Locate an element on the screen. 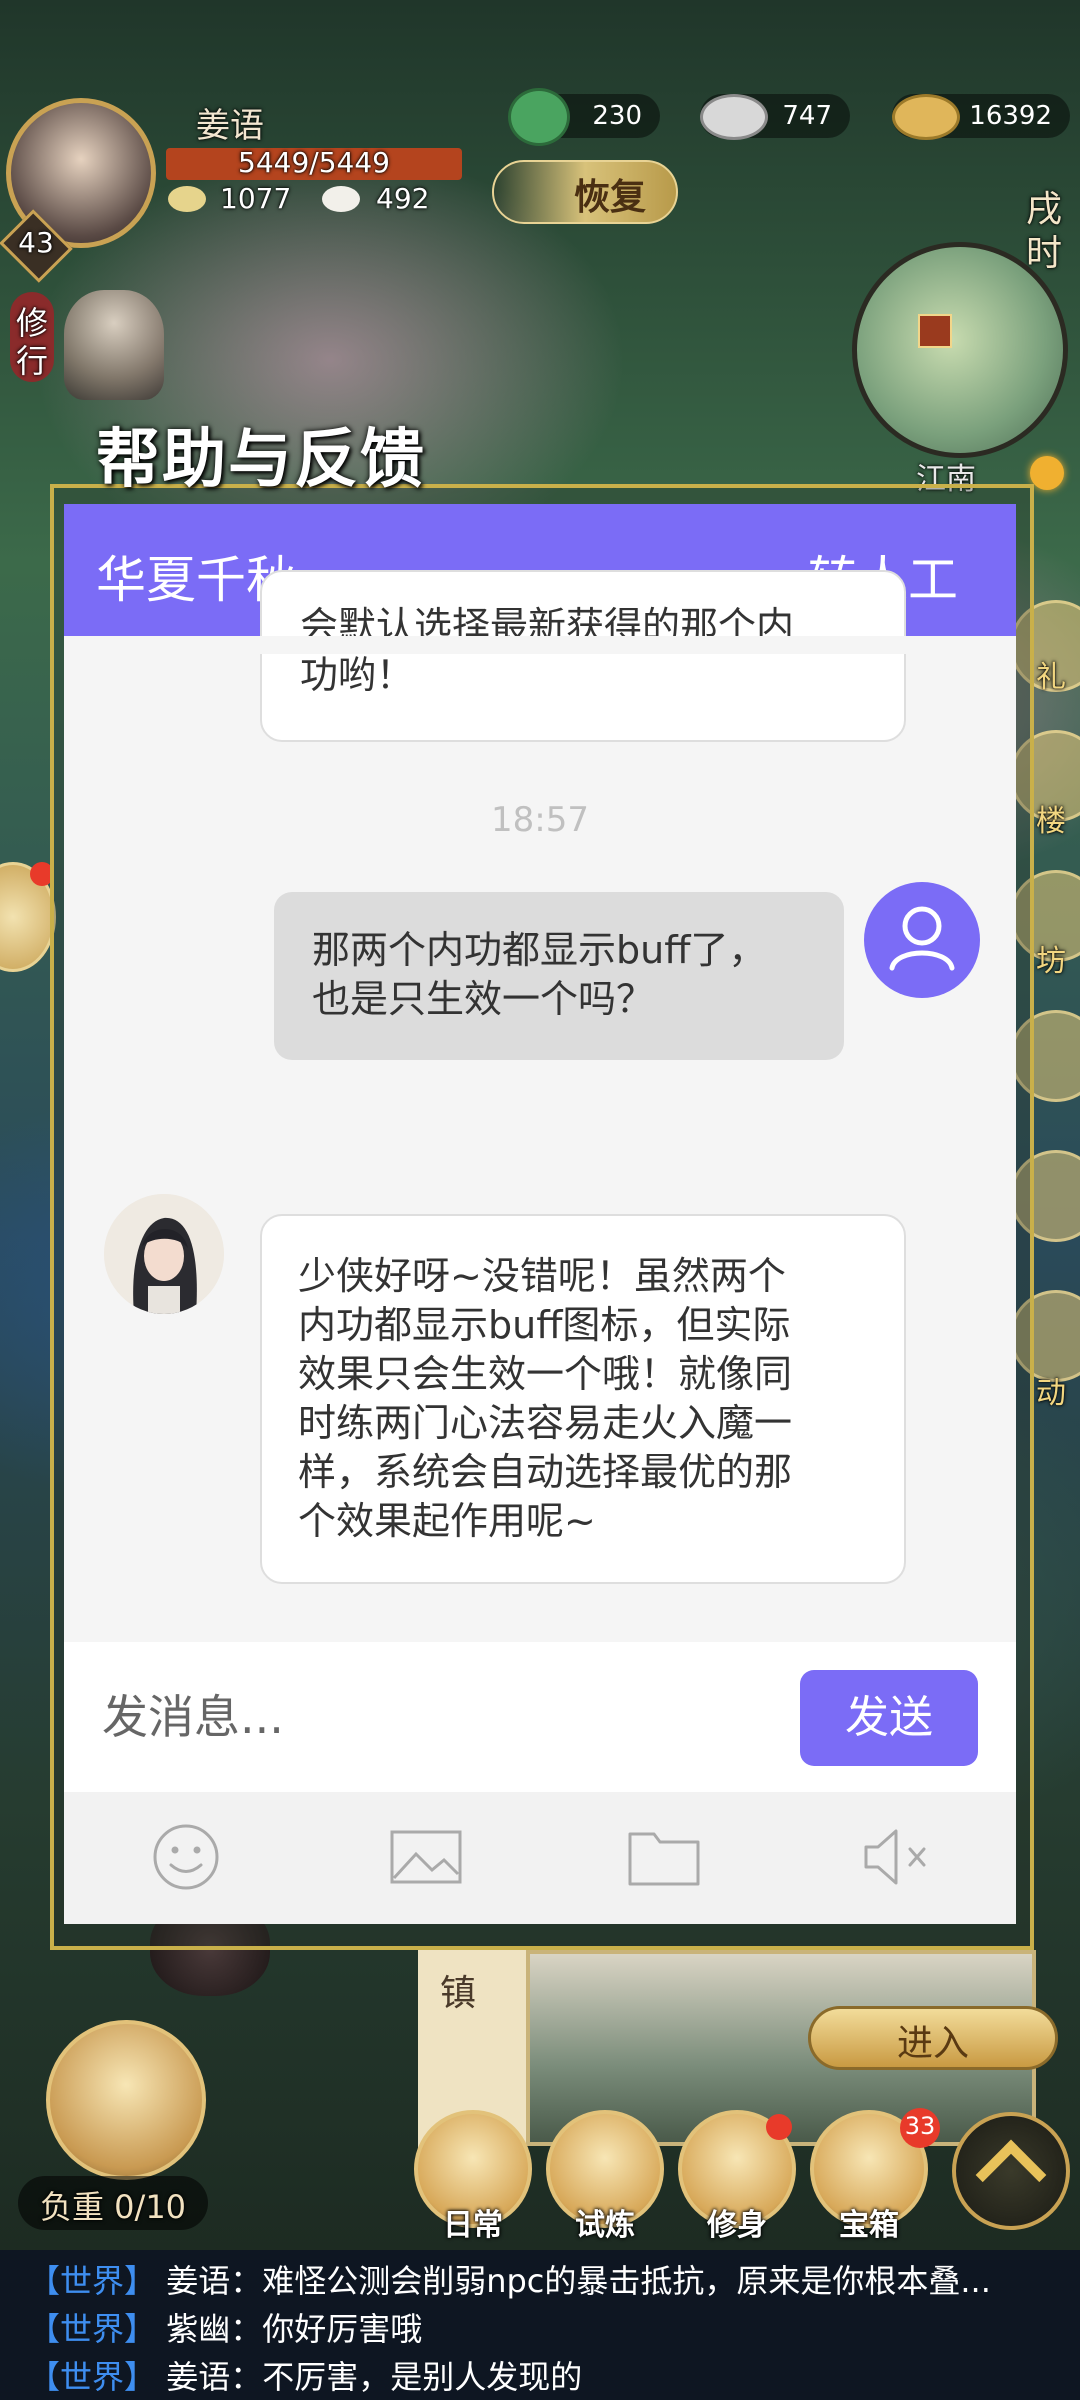 This screenshot has width=1080, height=2400. stat-b-value: 492 is located at coordinates (403, 198).